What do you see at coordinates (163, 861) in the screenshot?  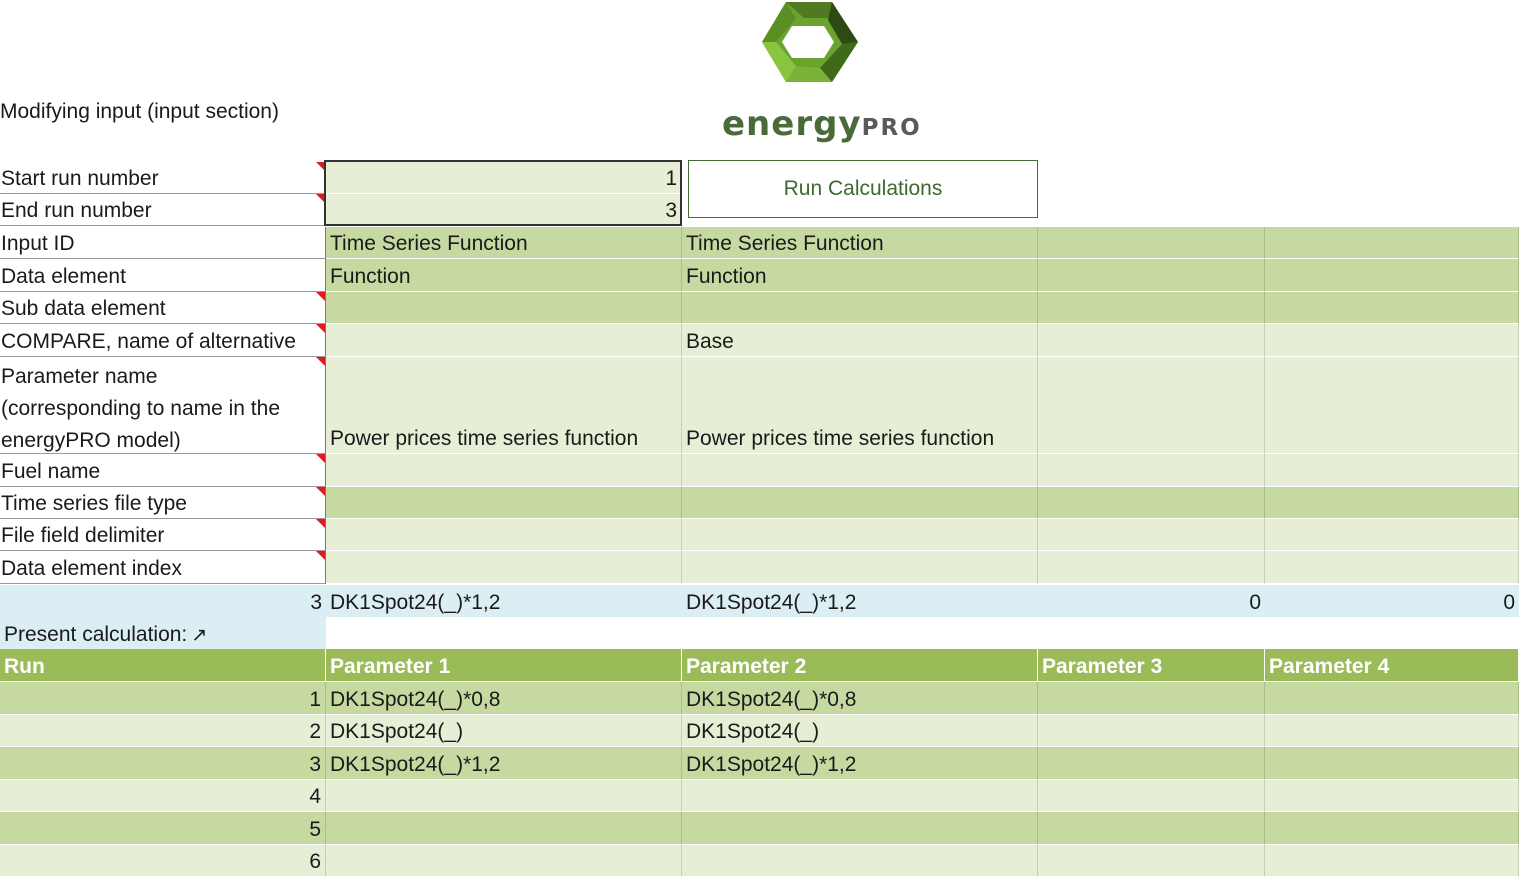 I see `run-number-cell: 6` at bounding box center [163, 861].